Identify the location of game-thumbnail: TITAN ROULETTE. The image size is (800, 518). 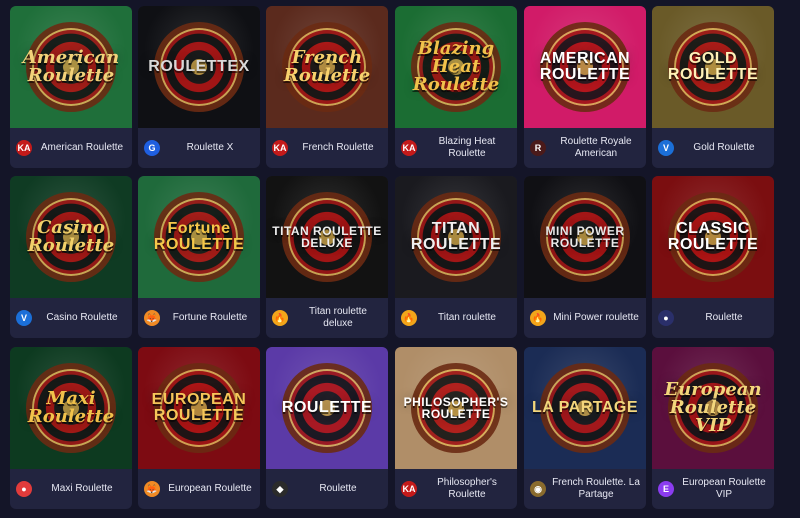
(456, 237).